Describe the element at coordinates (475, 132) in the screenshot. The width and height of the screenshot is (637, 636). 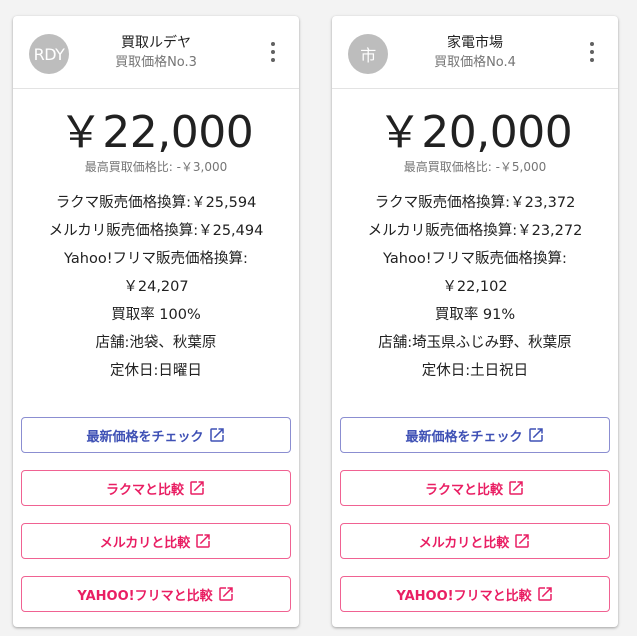
I see `buy-price: ￥20,000` at that location.